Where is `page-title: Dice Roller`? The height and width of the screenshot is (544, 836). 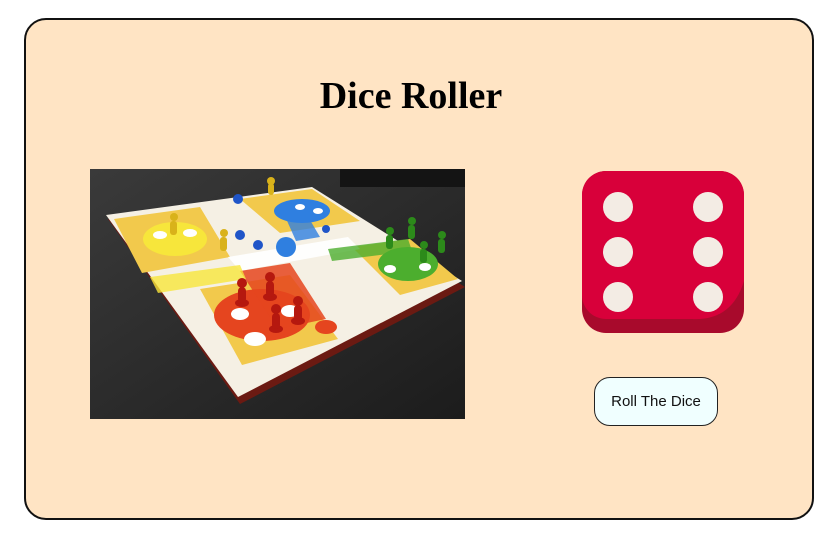 page-title: Dice Roller is located at coordinates (411, 96).